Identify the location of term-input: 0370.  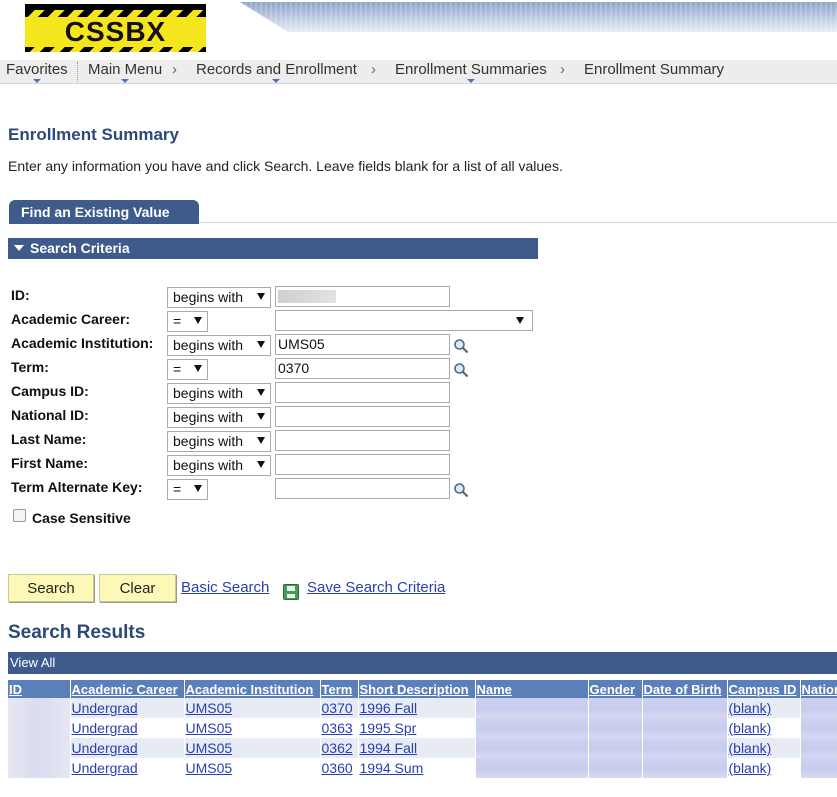
(362, 368).